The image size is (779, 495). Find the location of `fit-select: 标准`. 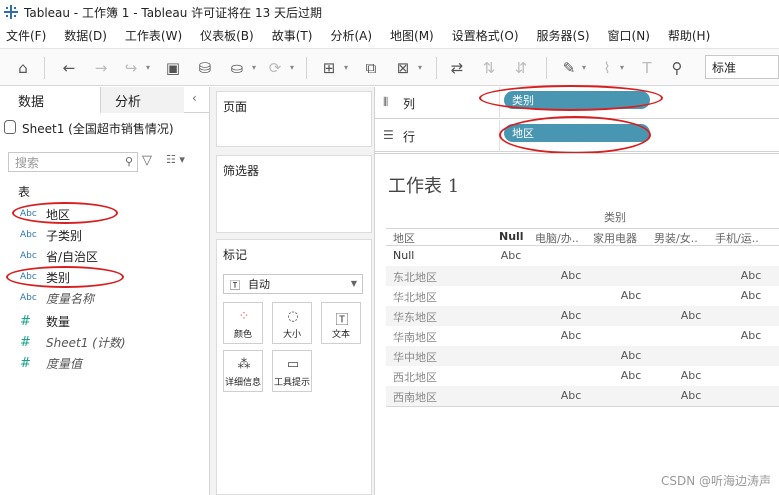

fit-select: 标准 is located at coordinates (742, 67).